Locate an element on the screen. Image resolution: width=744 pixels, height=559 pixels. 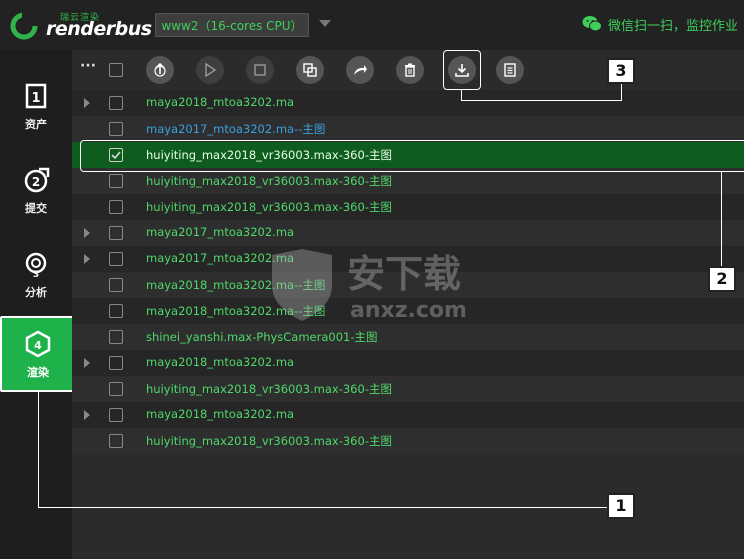
watermark-cn: 安下载 is located at coordinates (404, 274).